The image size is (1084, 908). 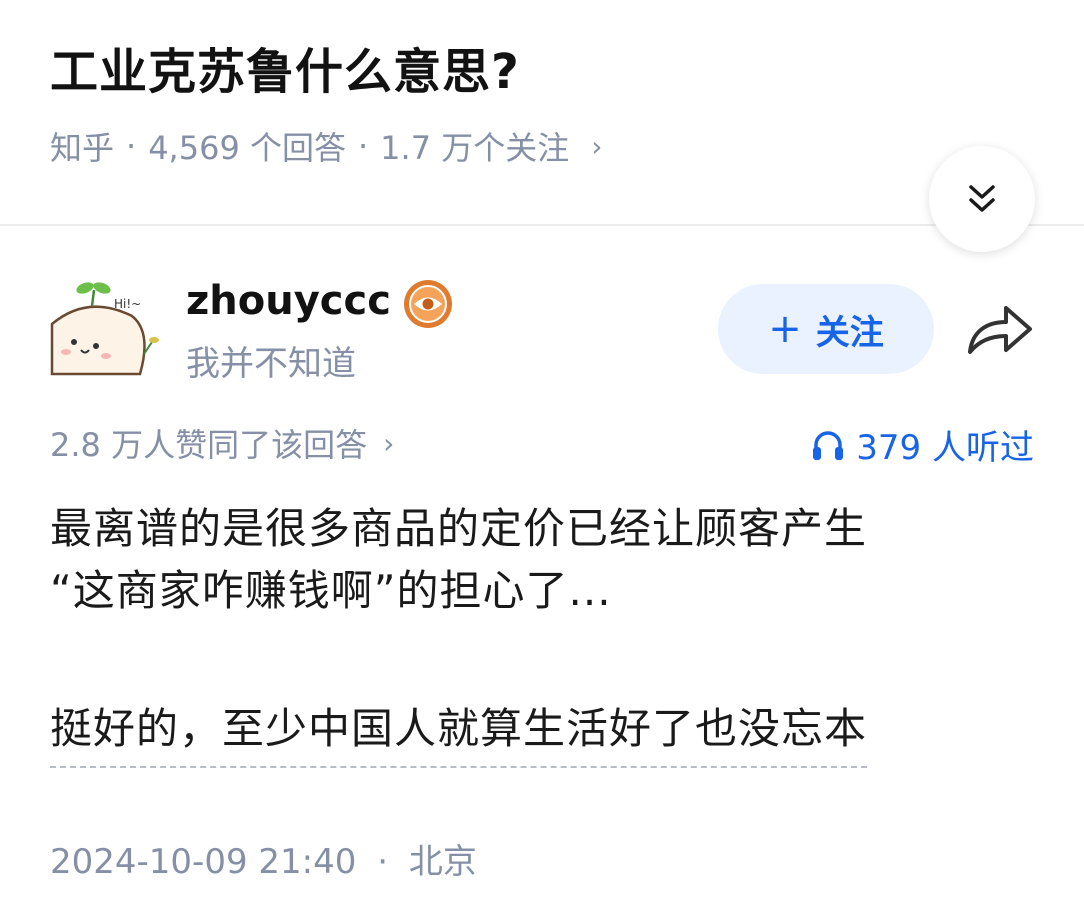 I want to click on answer-line: 最离谱的是很多商品的定价已经让顾客产生, so click(x=459, y=528).